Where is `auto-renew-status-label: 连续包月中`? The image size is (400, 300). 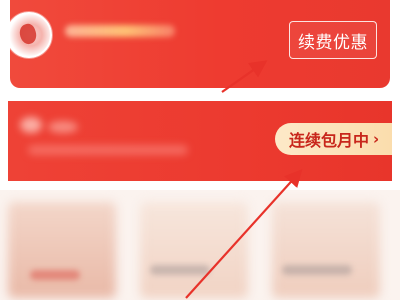 auto-renew-status-label: 连续包月中 is located at coordinates (329, 140).